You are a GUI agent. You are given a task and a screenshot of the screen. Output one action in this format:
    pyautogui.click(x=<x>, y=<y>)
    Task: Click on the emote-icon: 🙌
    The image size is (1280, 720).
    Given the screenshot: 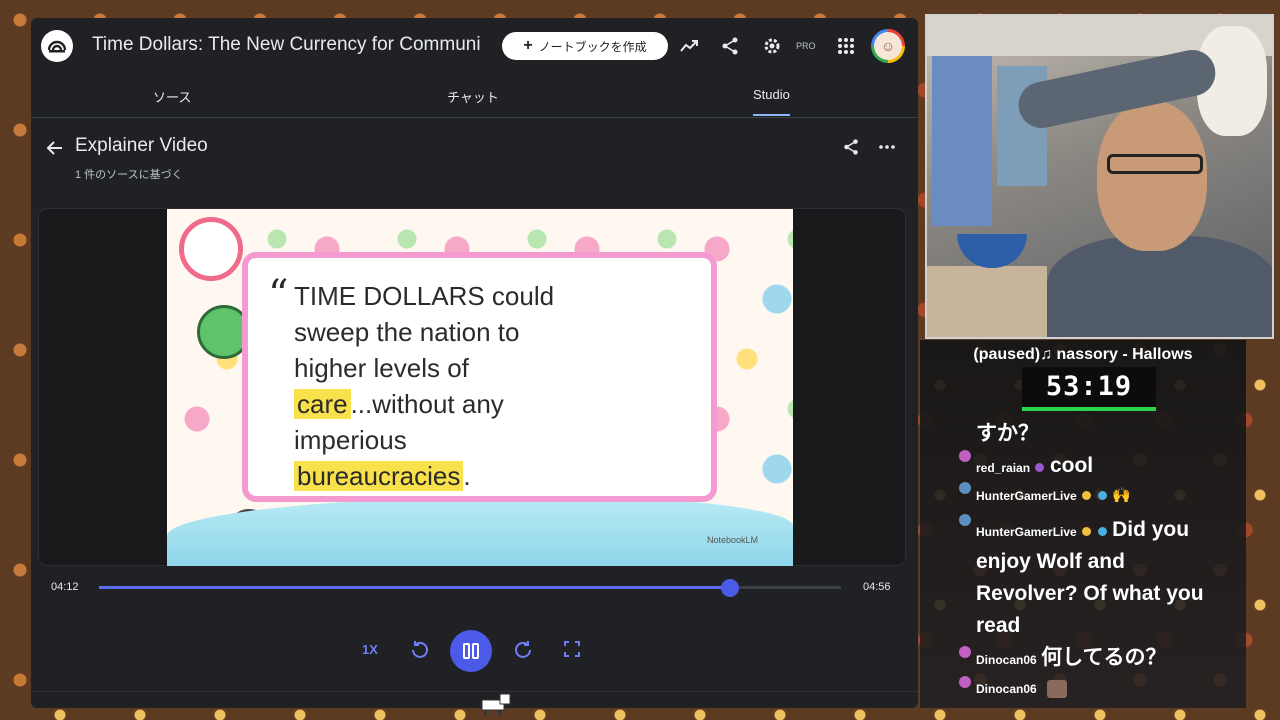 What is the action you would take?
    pyautogui.click(x=1121, y=495)
    